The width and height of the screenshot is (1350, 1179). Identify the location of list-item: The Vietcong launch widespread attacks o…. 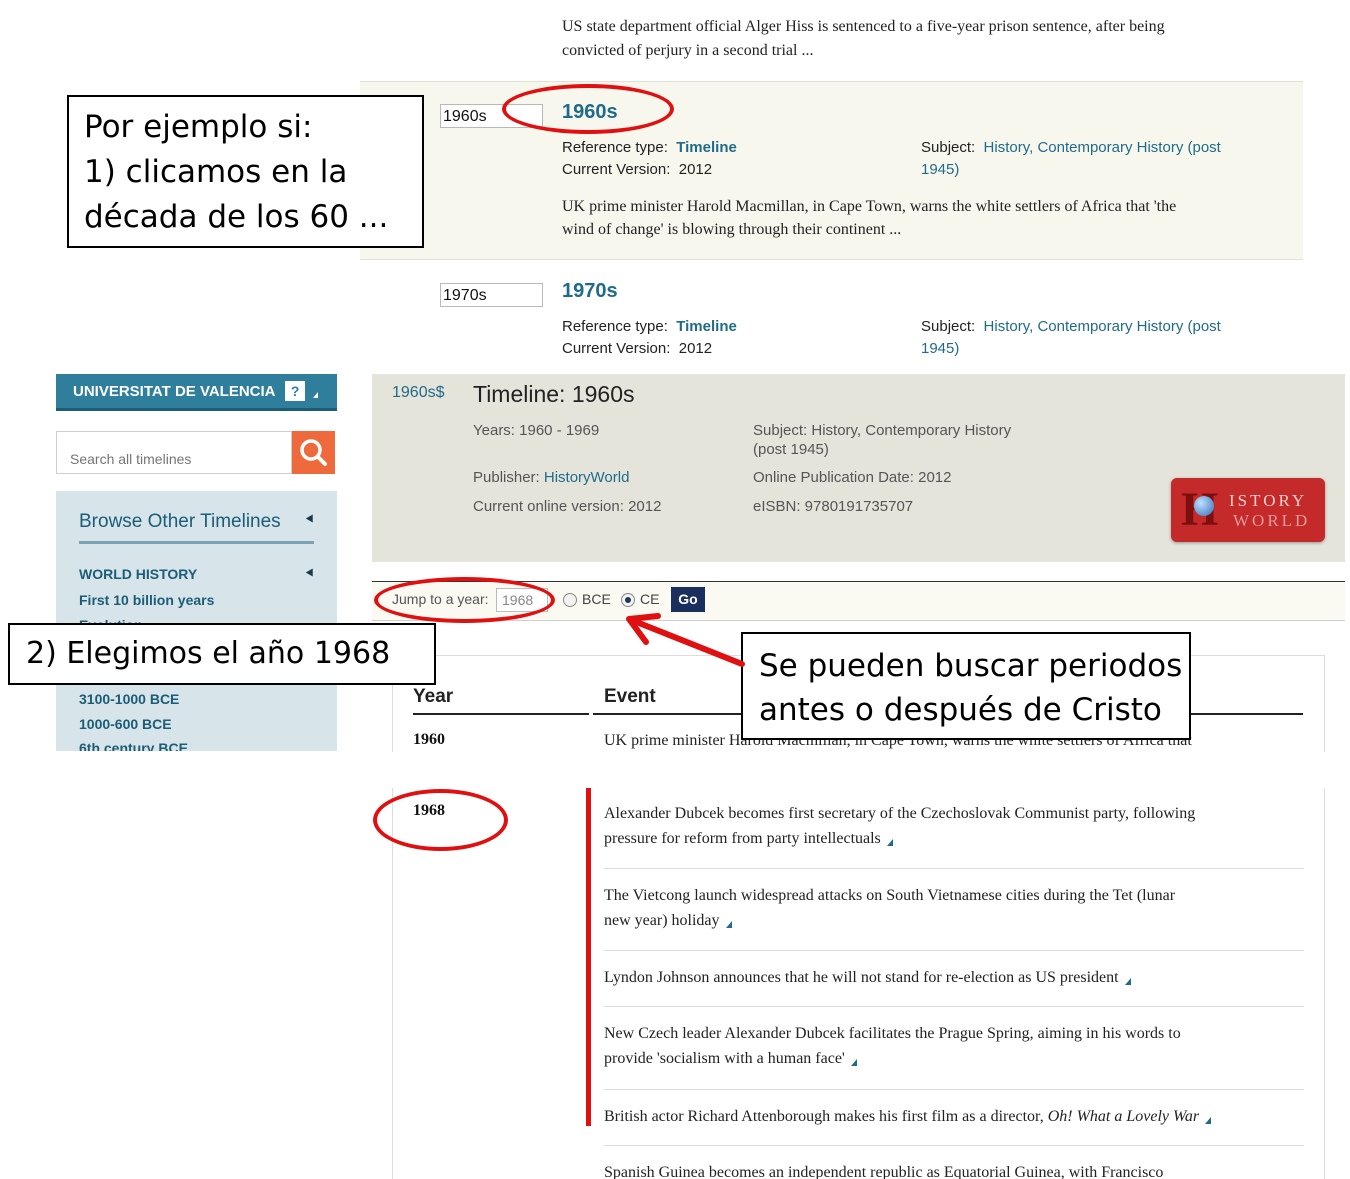
(889, 908).